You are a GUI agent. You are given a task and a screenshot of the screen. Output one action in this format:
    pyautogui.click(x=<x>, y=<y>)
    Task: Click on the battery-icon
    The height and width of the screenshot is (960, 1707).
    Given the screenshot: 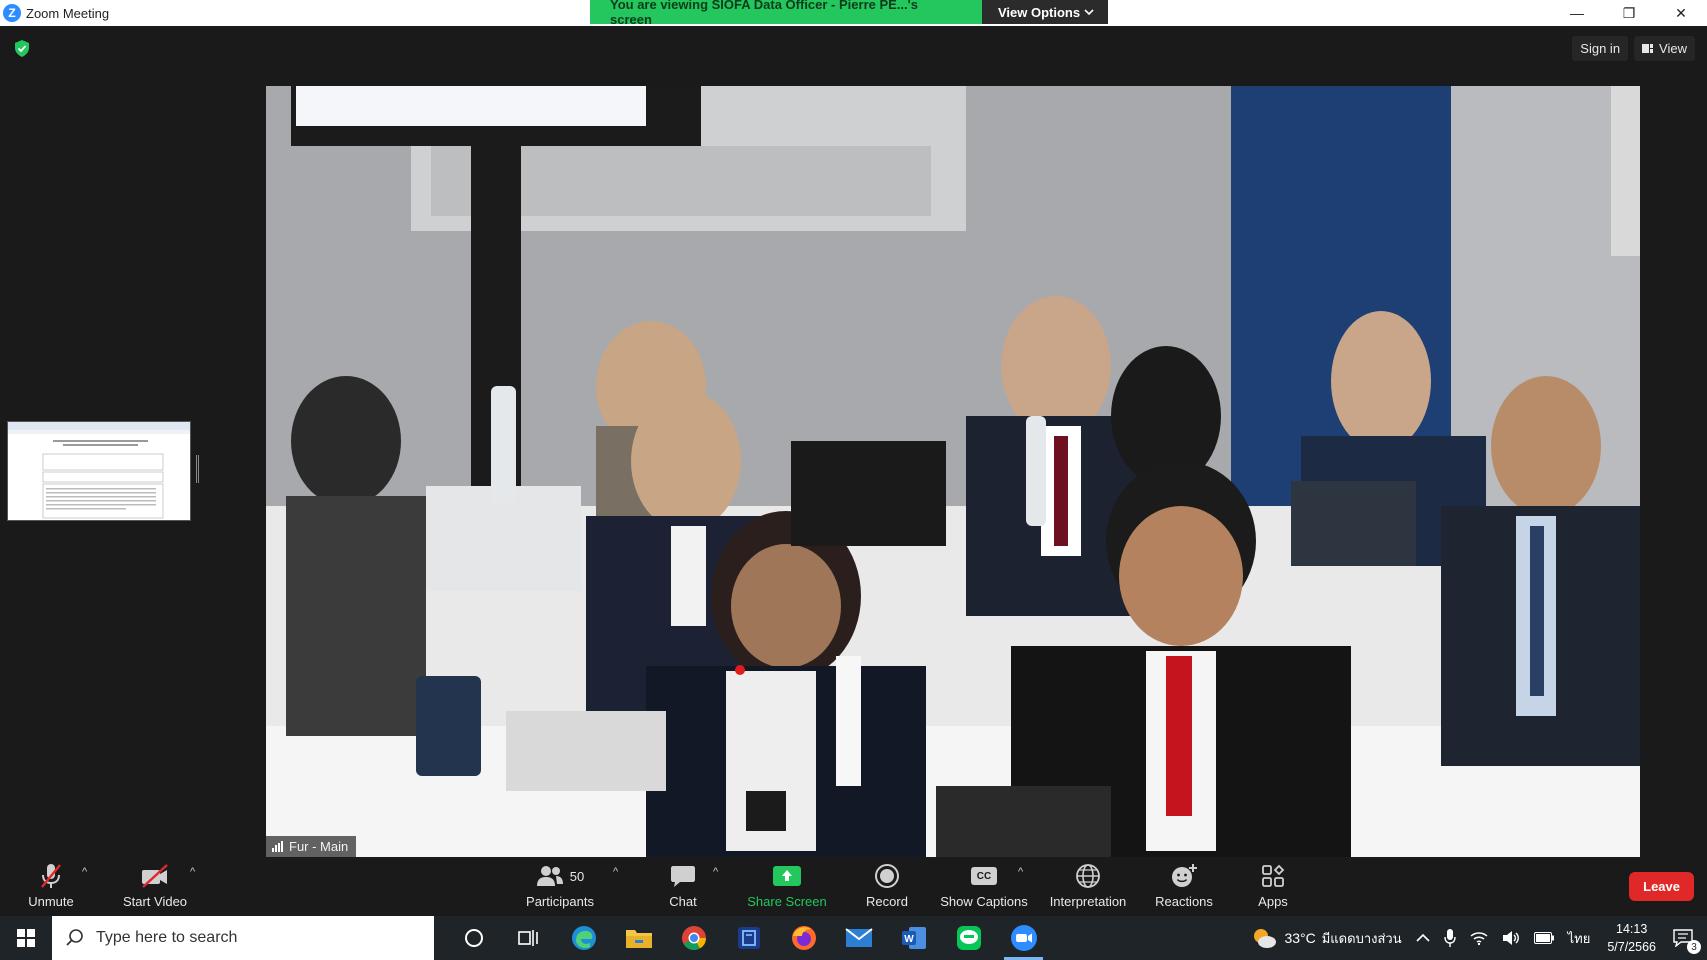 What is the action you would take?
    pyautogui.click(x=1543, y=938)
    